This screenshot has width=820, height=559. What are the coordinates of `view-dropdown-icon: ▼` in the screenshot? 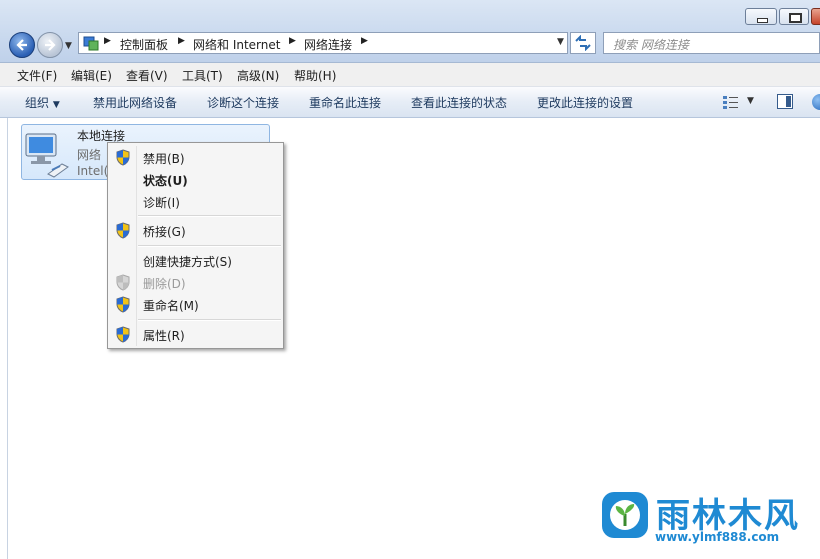 It's located at (750, 101).